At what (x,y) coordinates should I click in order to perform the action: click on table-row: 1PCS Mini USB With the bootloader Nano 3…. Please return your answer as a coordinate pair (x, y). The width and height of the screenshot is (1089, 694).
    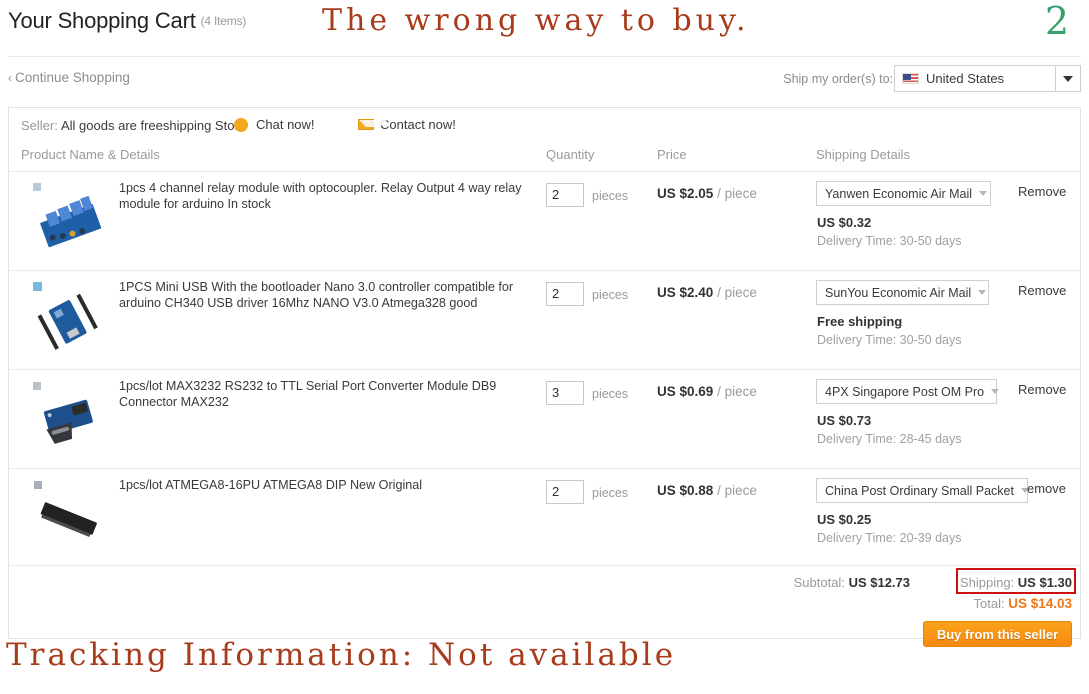
    Looking at the image, I should click on (544, 319).